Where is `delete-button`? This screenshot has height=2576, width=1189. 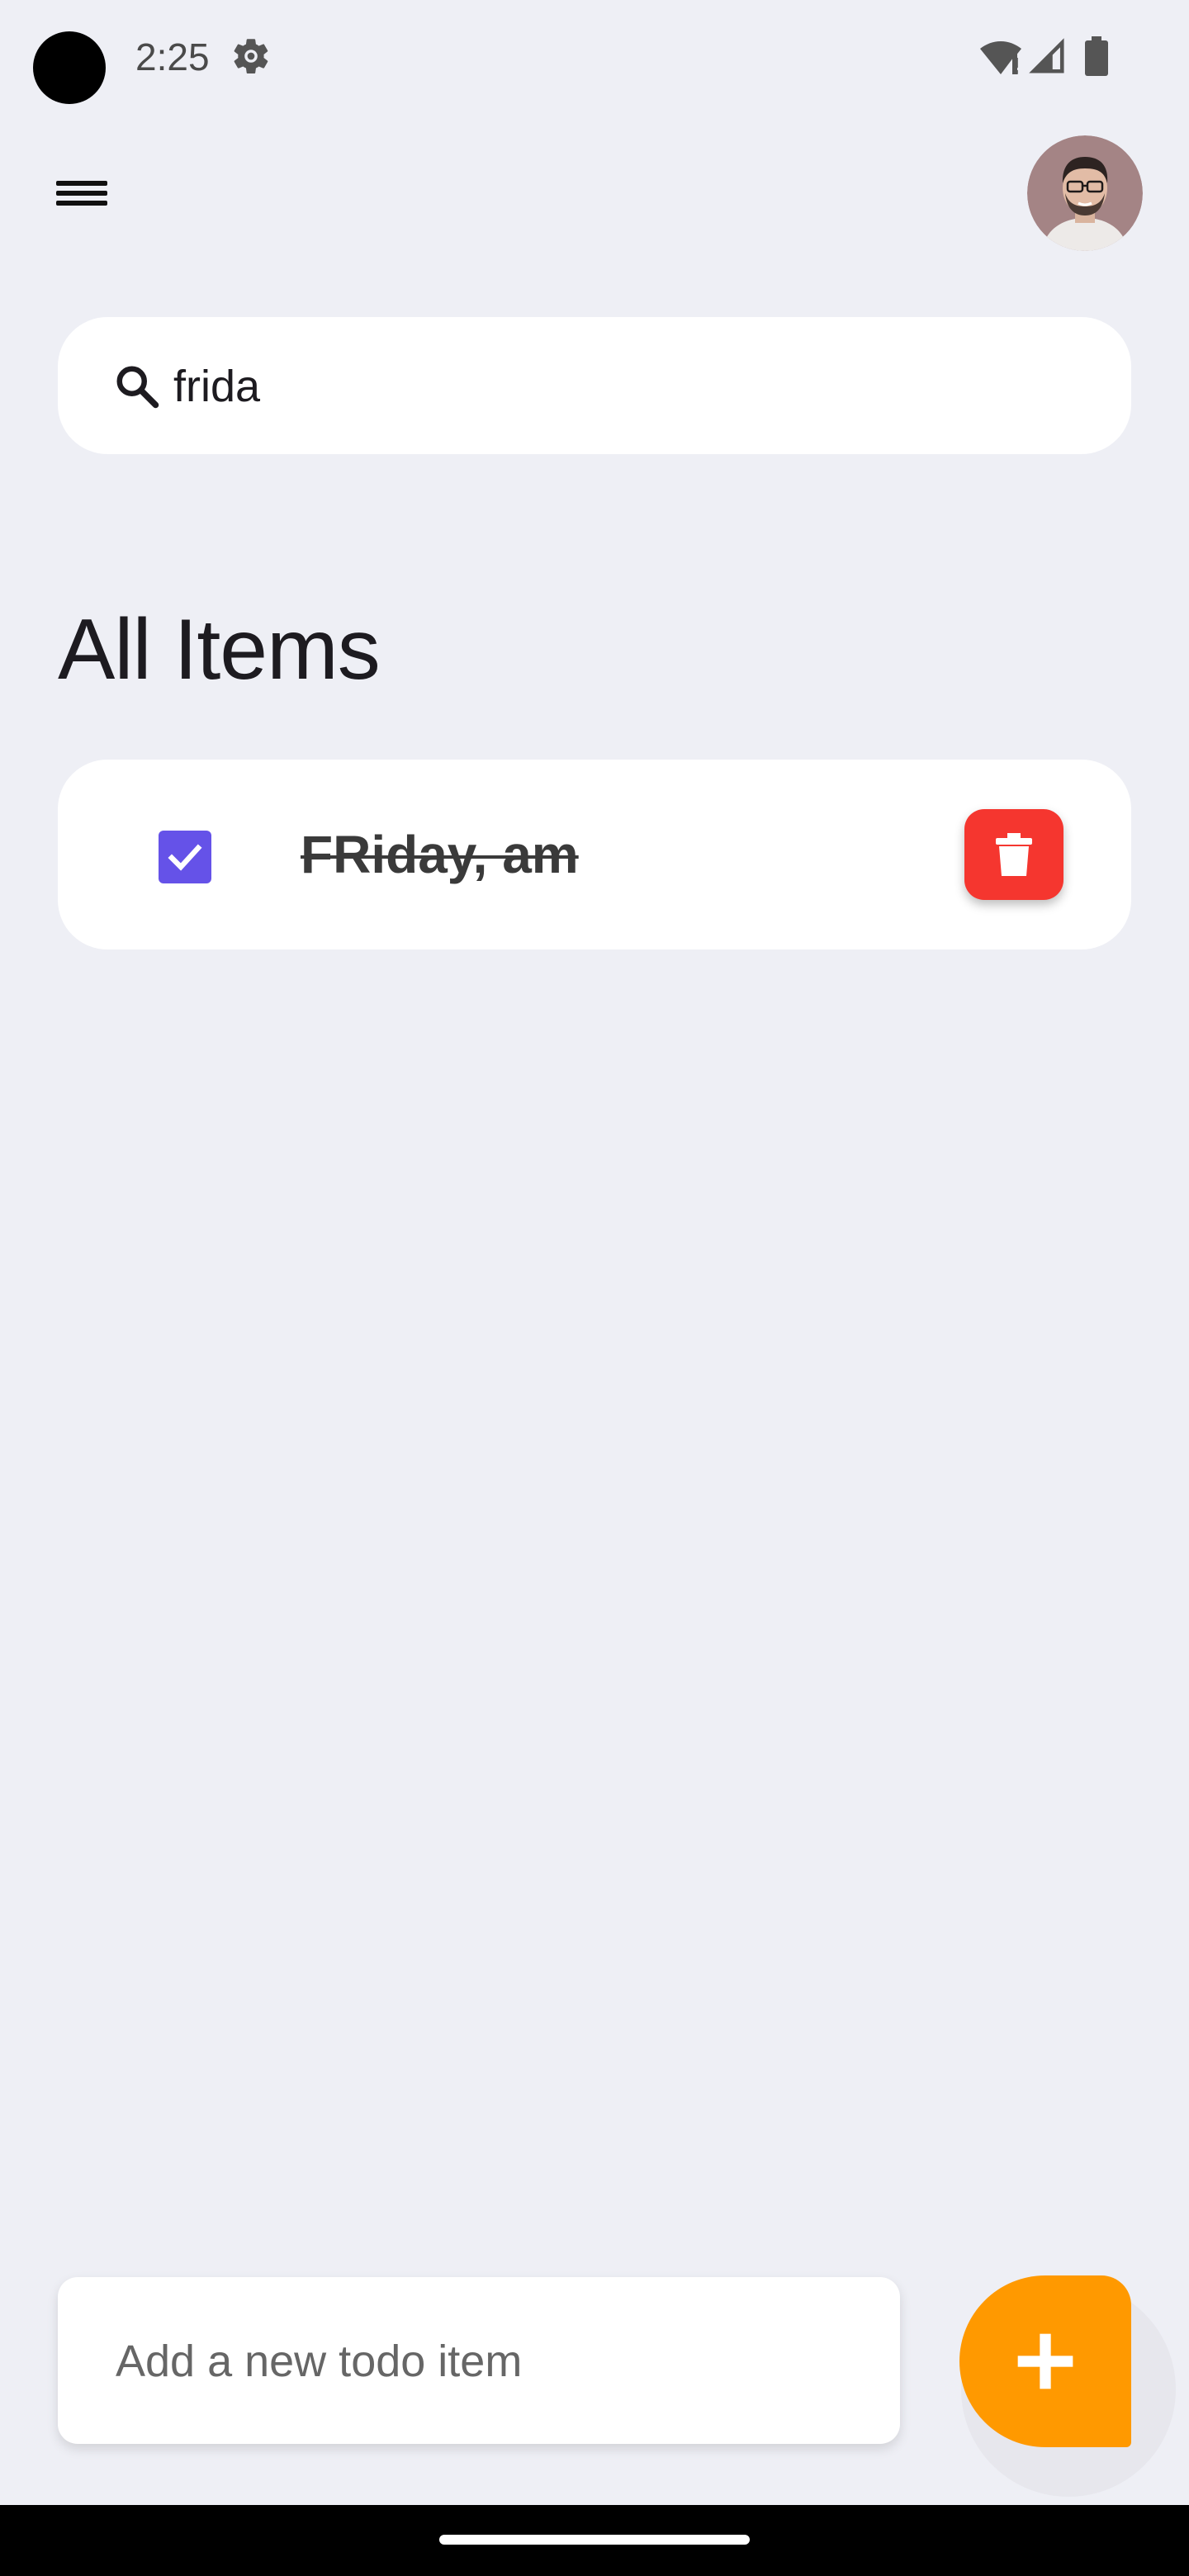 delete-button is located at coordinates (1013, 854).